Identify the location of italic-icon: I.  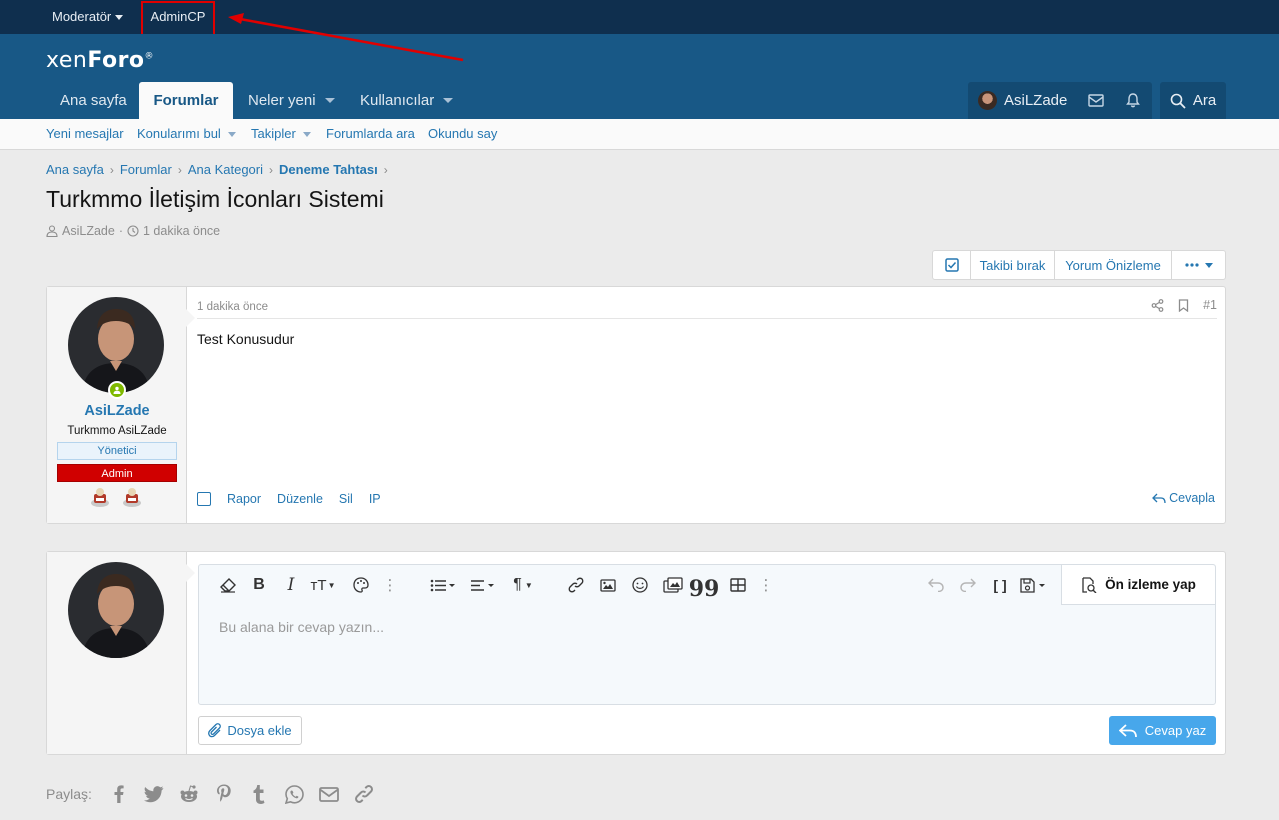
(291, 585).